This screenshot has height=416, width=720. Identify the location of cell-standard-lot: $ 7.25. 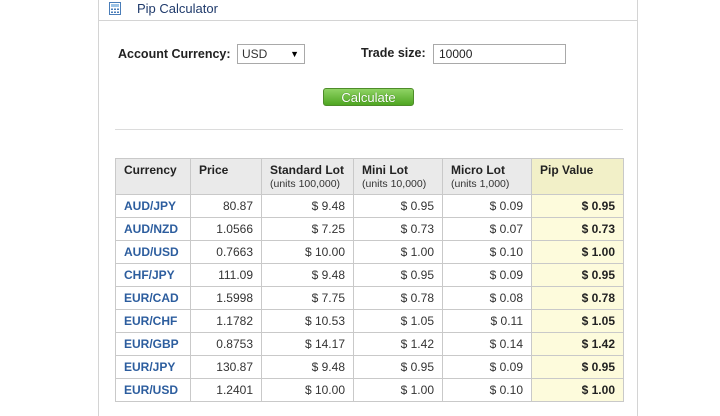
(307, 229).